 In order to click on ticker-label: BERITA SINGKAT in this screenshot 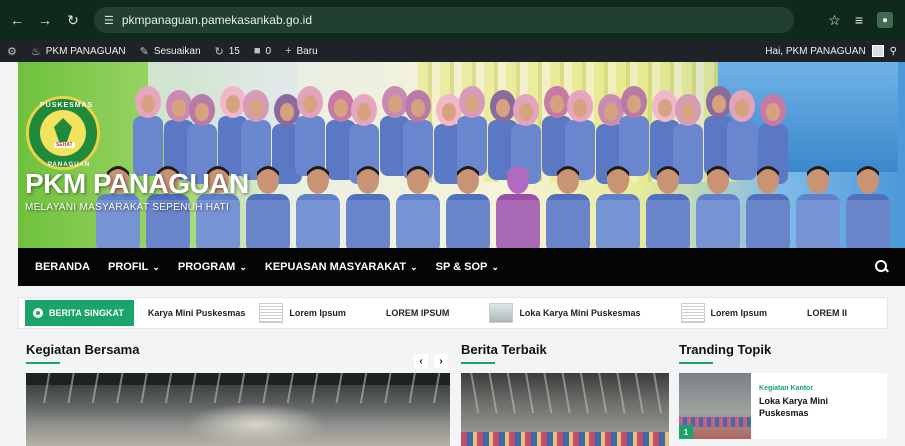, I will do `click(79, 313)`.